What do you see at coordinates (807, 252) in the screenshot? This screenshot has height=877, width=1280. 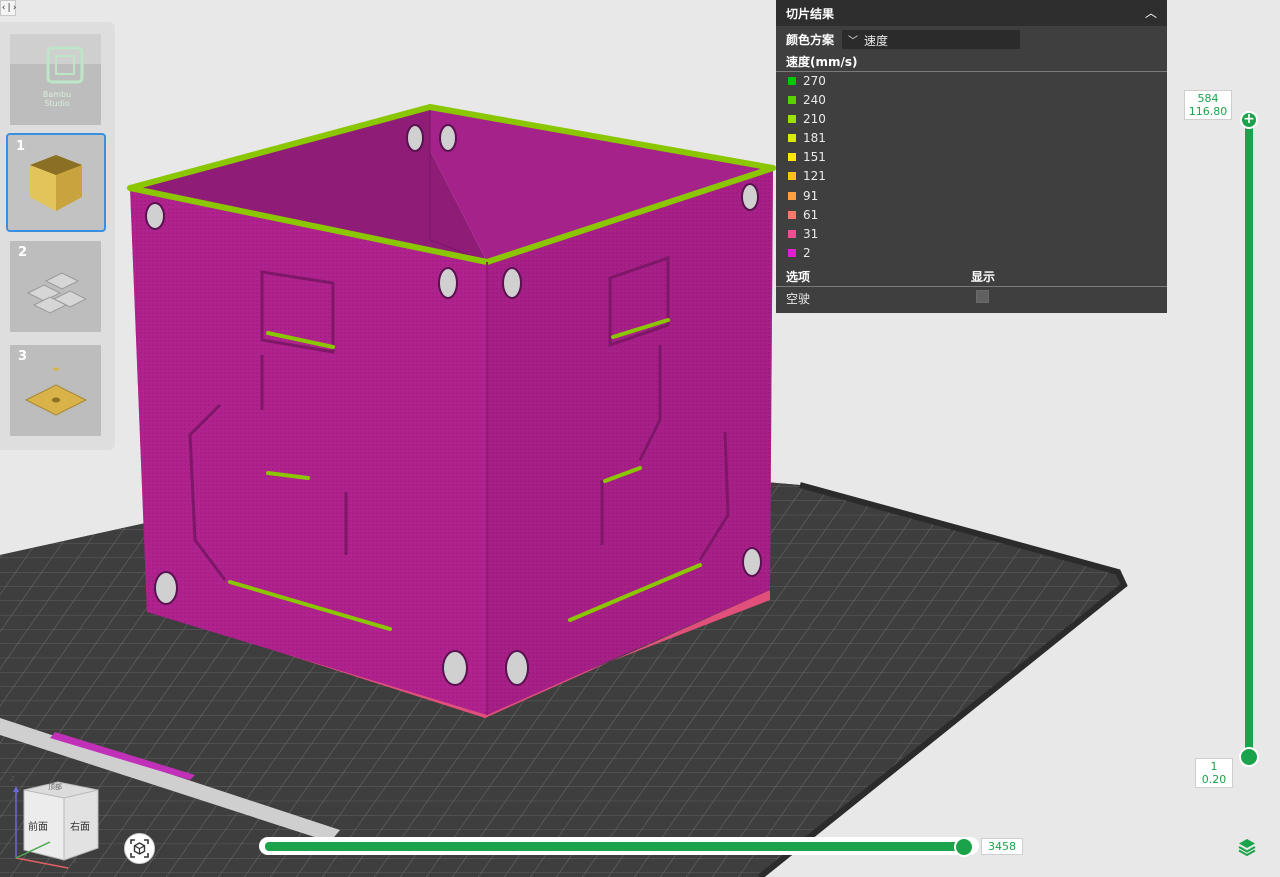 I see `legend-value: 2` at bounding box center [807, 252].